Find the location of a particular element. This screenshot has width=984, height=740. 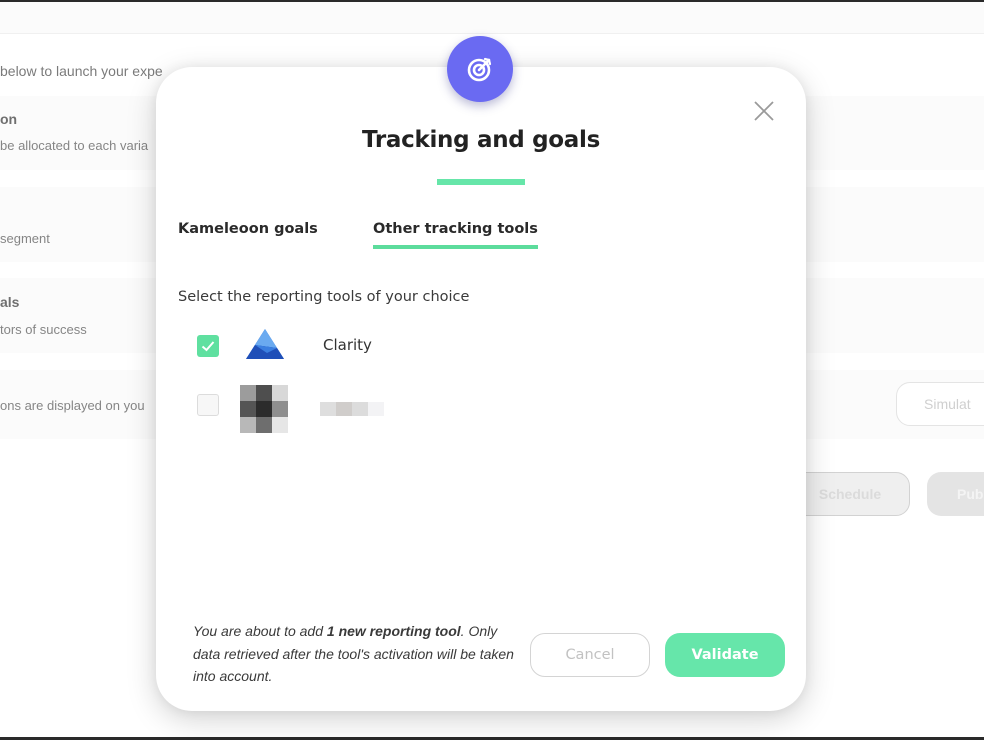

blurred-logo-icon is located at coordinates (264, 409).